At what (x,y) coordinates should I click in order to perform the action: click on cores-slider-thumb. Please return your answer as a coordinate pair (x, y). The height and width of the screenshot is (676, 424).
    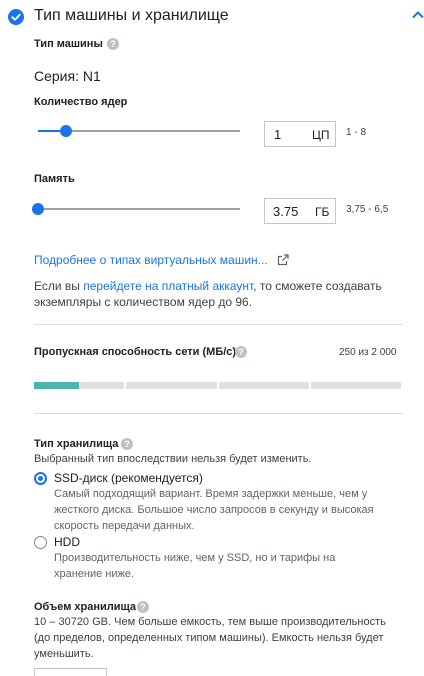
    Looking at the image, I should click on (66, 131).